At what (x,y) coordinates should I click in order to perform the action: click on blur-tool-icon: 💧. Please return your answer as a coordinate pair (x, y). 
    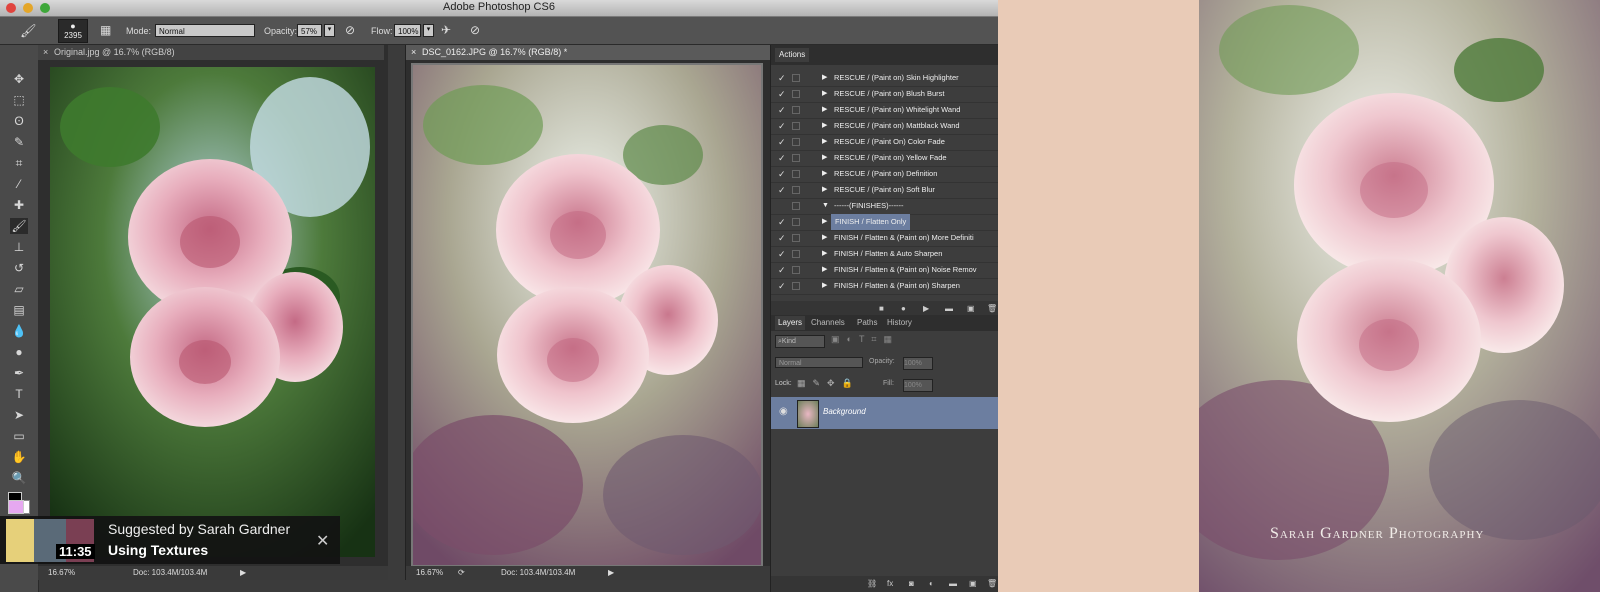
    Looking at the image, I should click on (19, 331).